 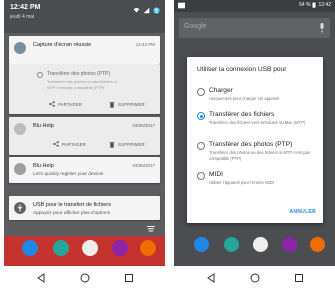 I want to click on mic-icon, so click(x=322, y=28).